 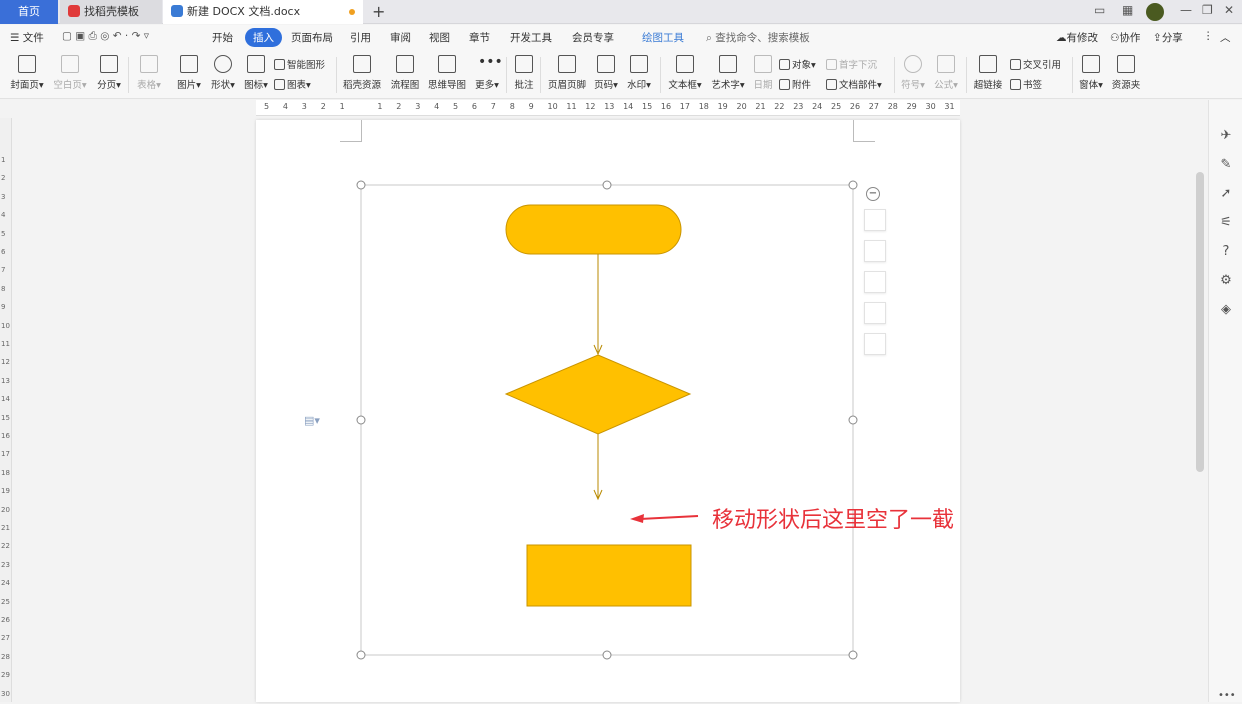 I want to click on scrollbar-thumb, so click(x=1200, y=322).